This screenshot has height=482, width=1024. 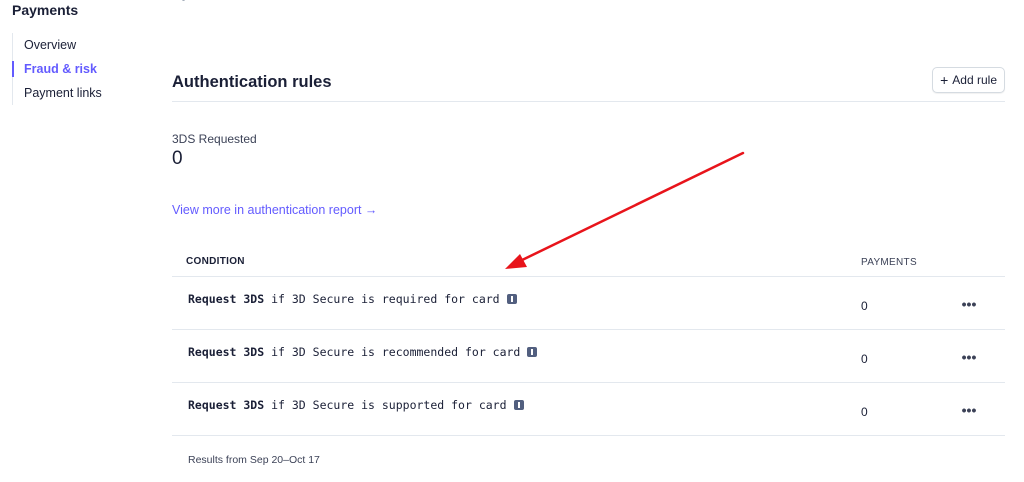 What do you see at coordinates (214, 139) in the screenshot?
I see `metric-label: 3DS Requested` at bounding box center [214, 139].